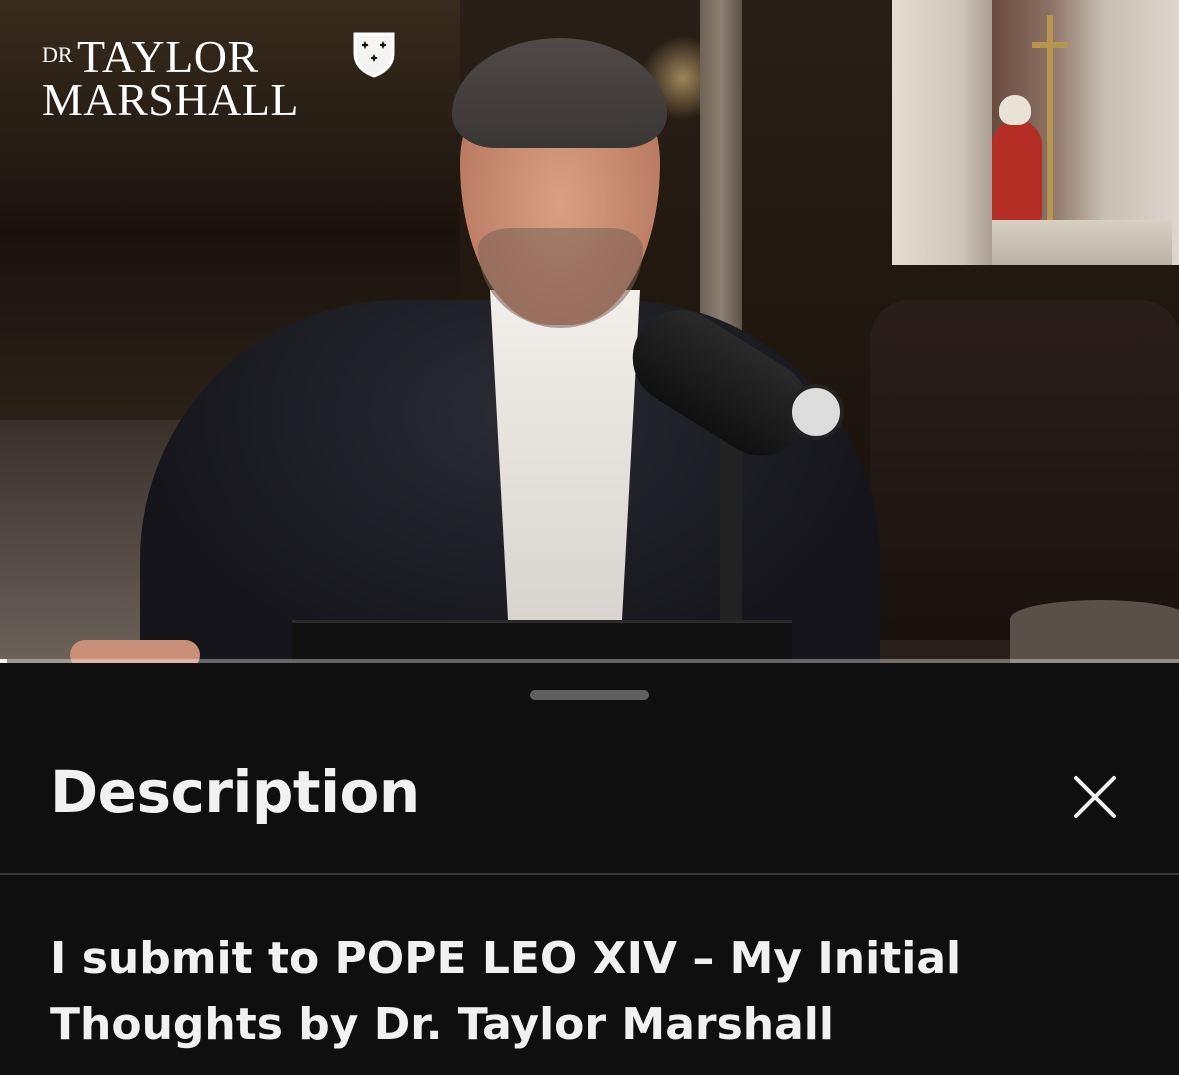 This screenshot has width=1179, height=1075. Describe the element at coordinates (1094, 631) in the screenshot. I see `video-background-table` at that location.